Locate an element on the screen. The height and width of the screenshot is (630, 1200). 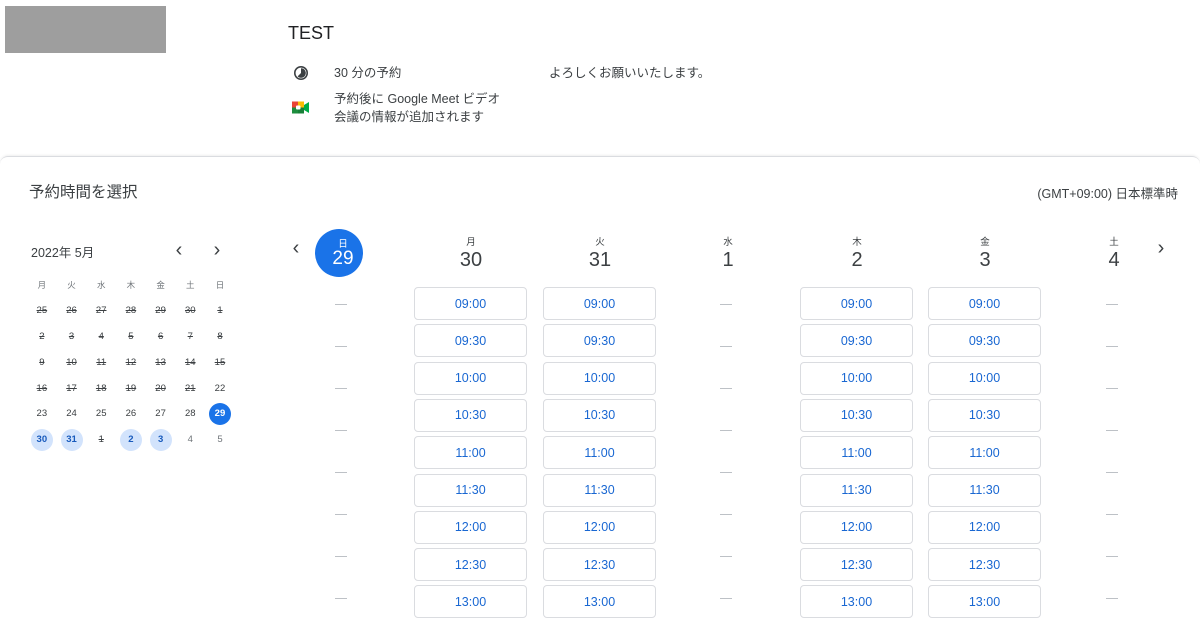
duration-row: 30 分の予約 is located at coordinates (345, 73).